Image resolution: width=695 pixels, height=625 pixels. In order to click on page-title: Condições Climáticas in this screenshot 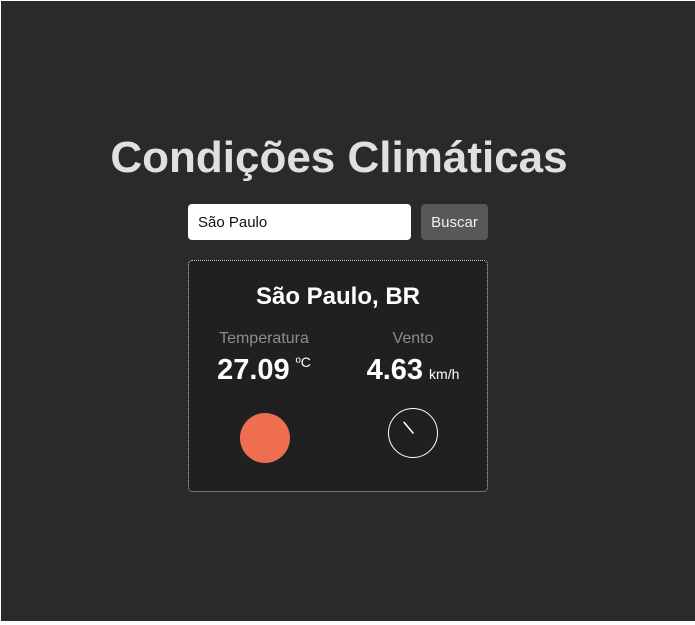, I will do `click(339, 157)`.